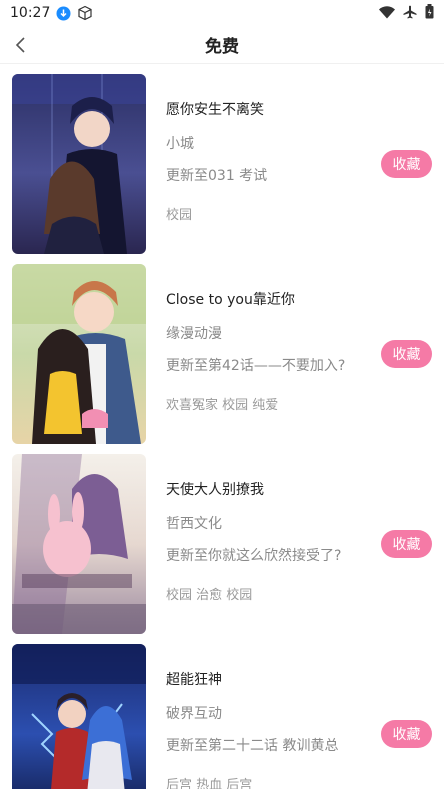  Describe the element at coordinates (222, 13) in the screenshot. I see `status-bar: 10:27` at that location.